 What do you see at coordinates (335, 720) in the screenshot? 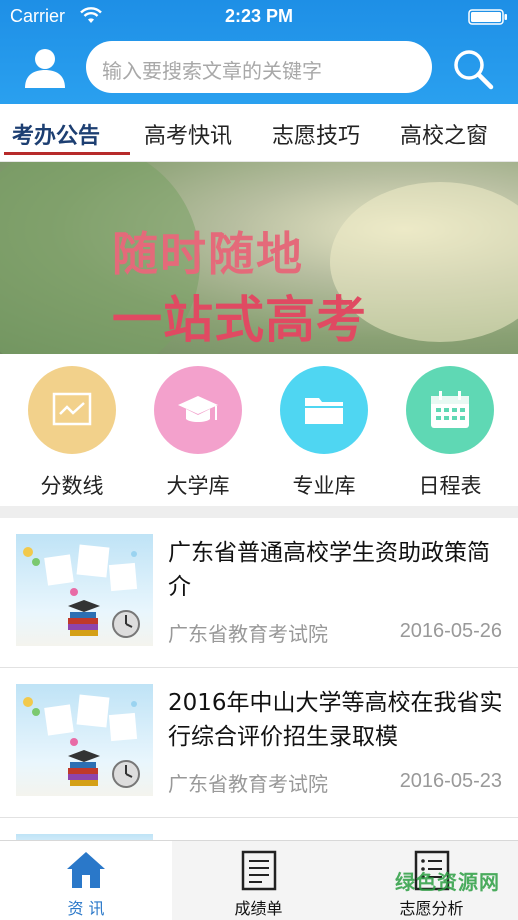
I see `news-title: 2016年中山大学等高校在我省实行综合评价招生录取模` at bounding box center [335, 720].